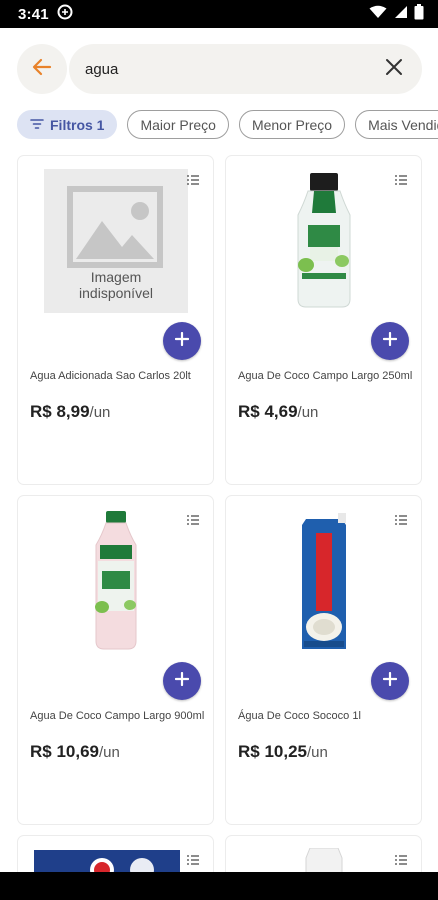 The height and width of the screenshot is (900, 438). Describe the element at coordinates (37, 125) in the screenshot. I see `filter-icon` at that location.